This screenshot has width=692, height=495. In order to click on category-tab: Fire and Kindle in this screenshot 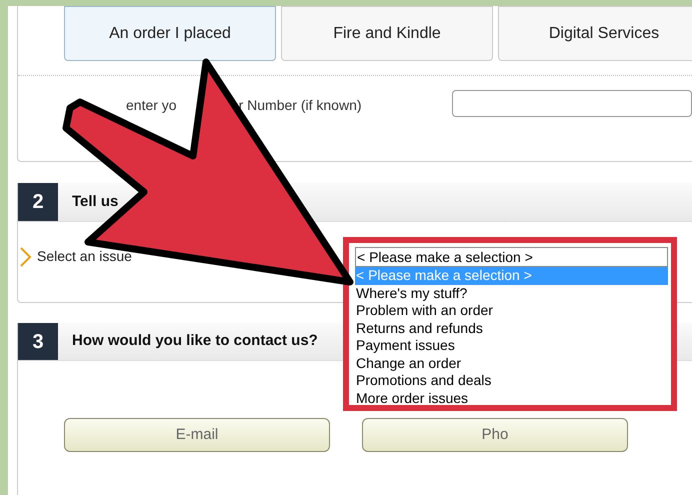, I will do `click(387, 33)`.